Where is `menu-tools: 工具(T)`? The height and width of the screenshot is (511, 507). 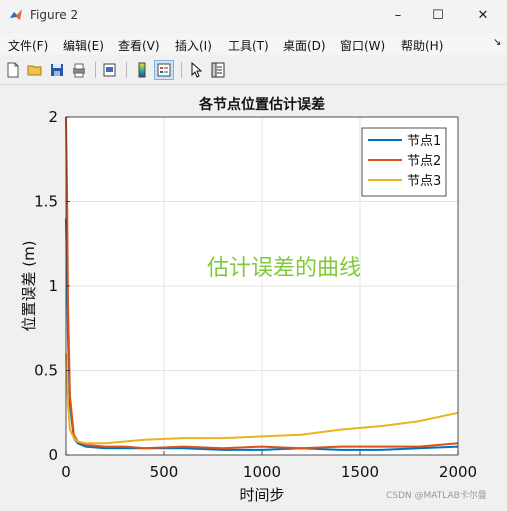 menu-tools: 工具(T) is located at coordinates (248, 45).